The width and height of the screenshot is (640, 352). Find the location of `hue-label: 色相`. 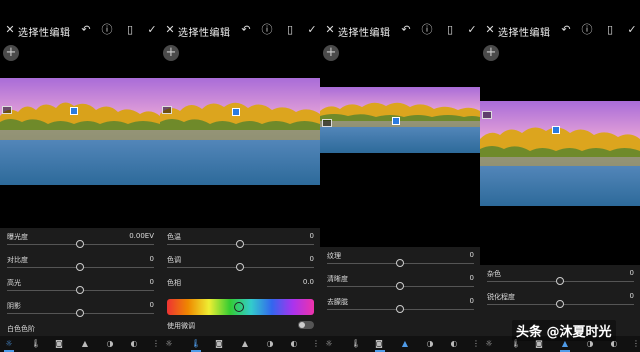

hue-label: 色相 is located at coordinates (174, 283).